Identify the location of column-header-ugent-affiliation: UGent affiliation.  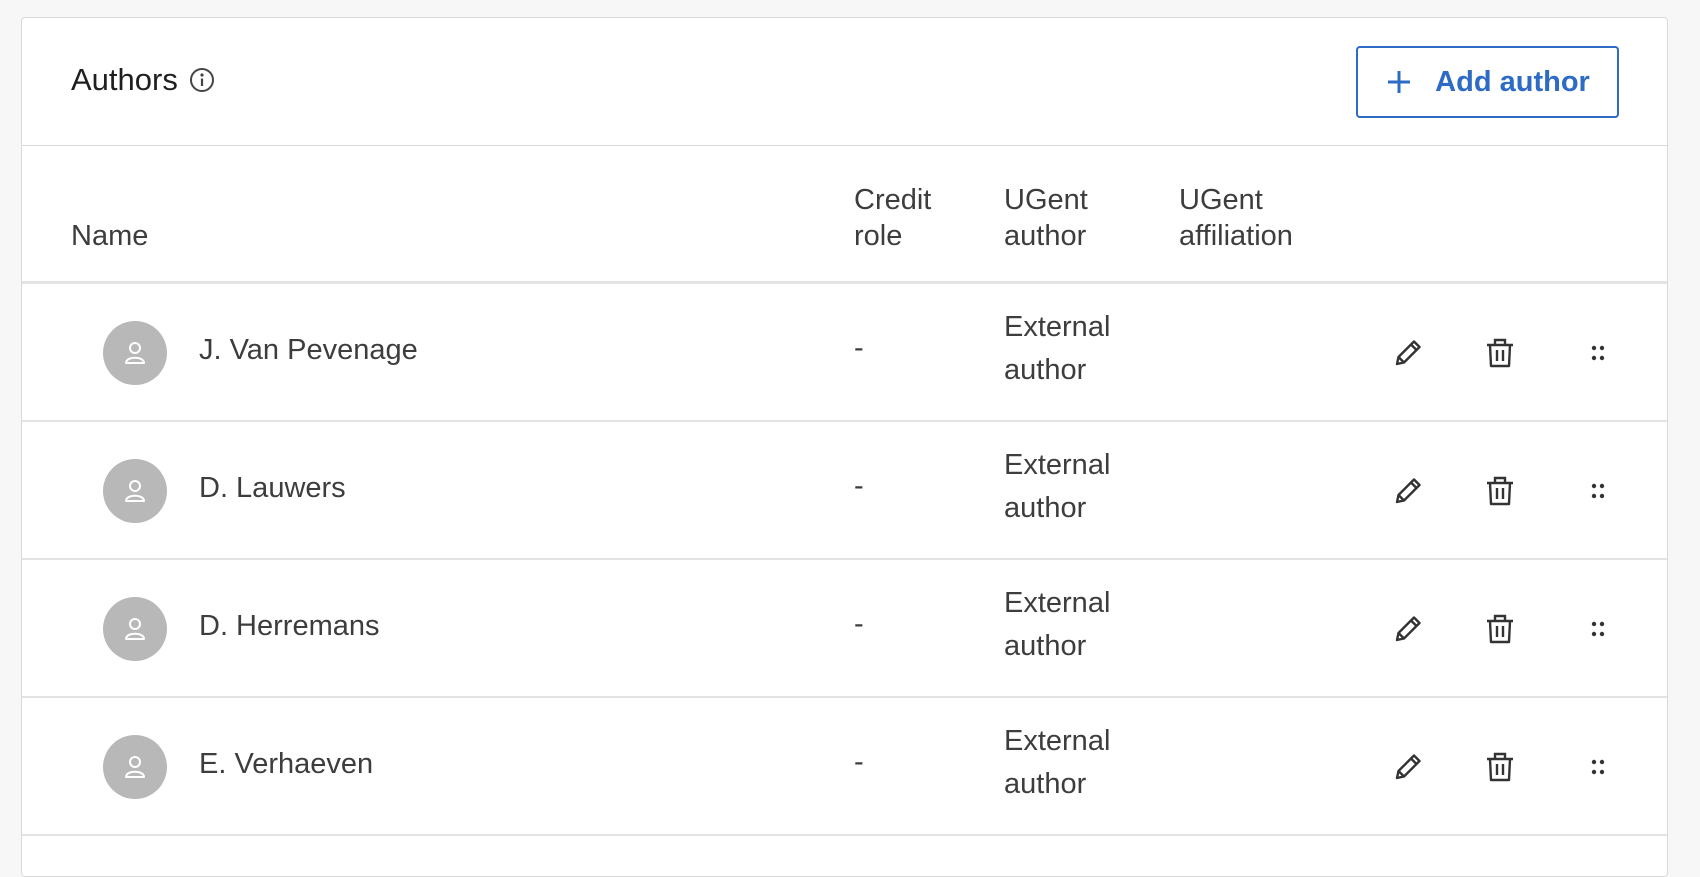
(1236, 218).